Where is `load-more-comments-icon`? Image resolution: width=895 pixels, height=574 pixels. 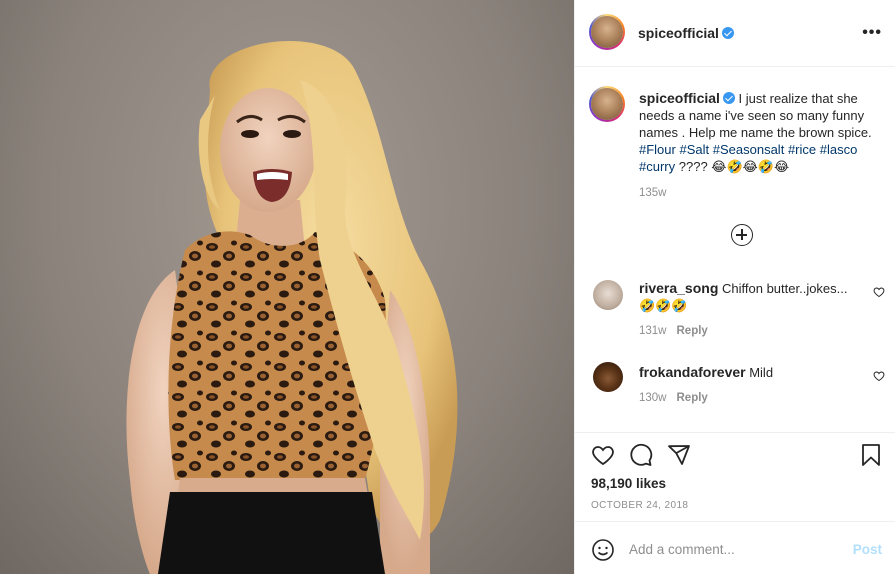
load-more-comments-icon is located at coordinates (742, 235).